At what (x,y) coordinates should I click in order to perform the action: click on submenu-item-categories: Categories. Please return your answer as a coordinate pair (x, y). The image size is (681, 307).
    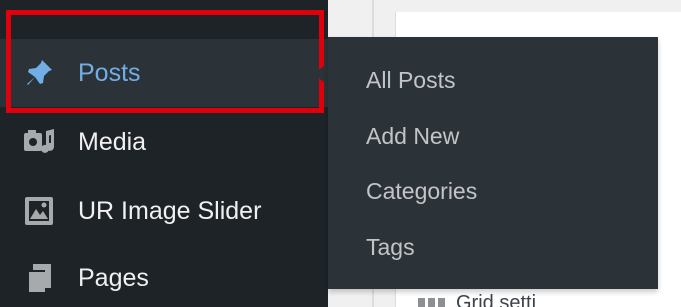
    Looking at the image, I should click on (421, 191).